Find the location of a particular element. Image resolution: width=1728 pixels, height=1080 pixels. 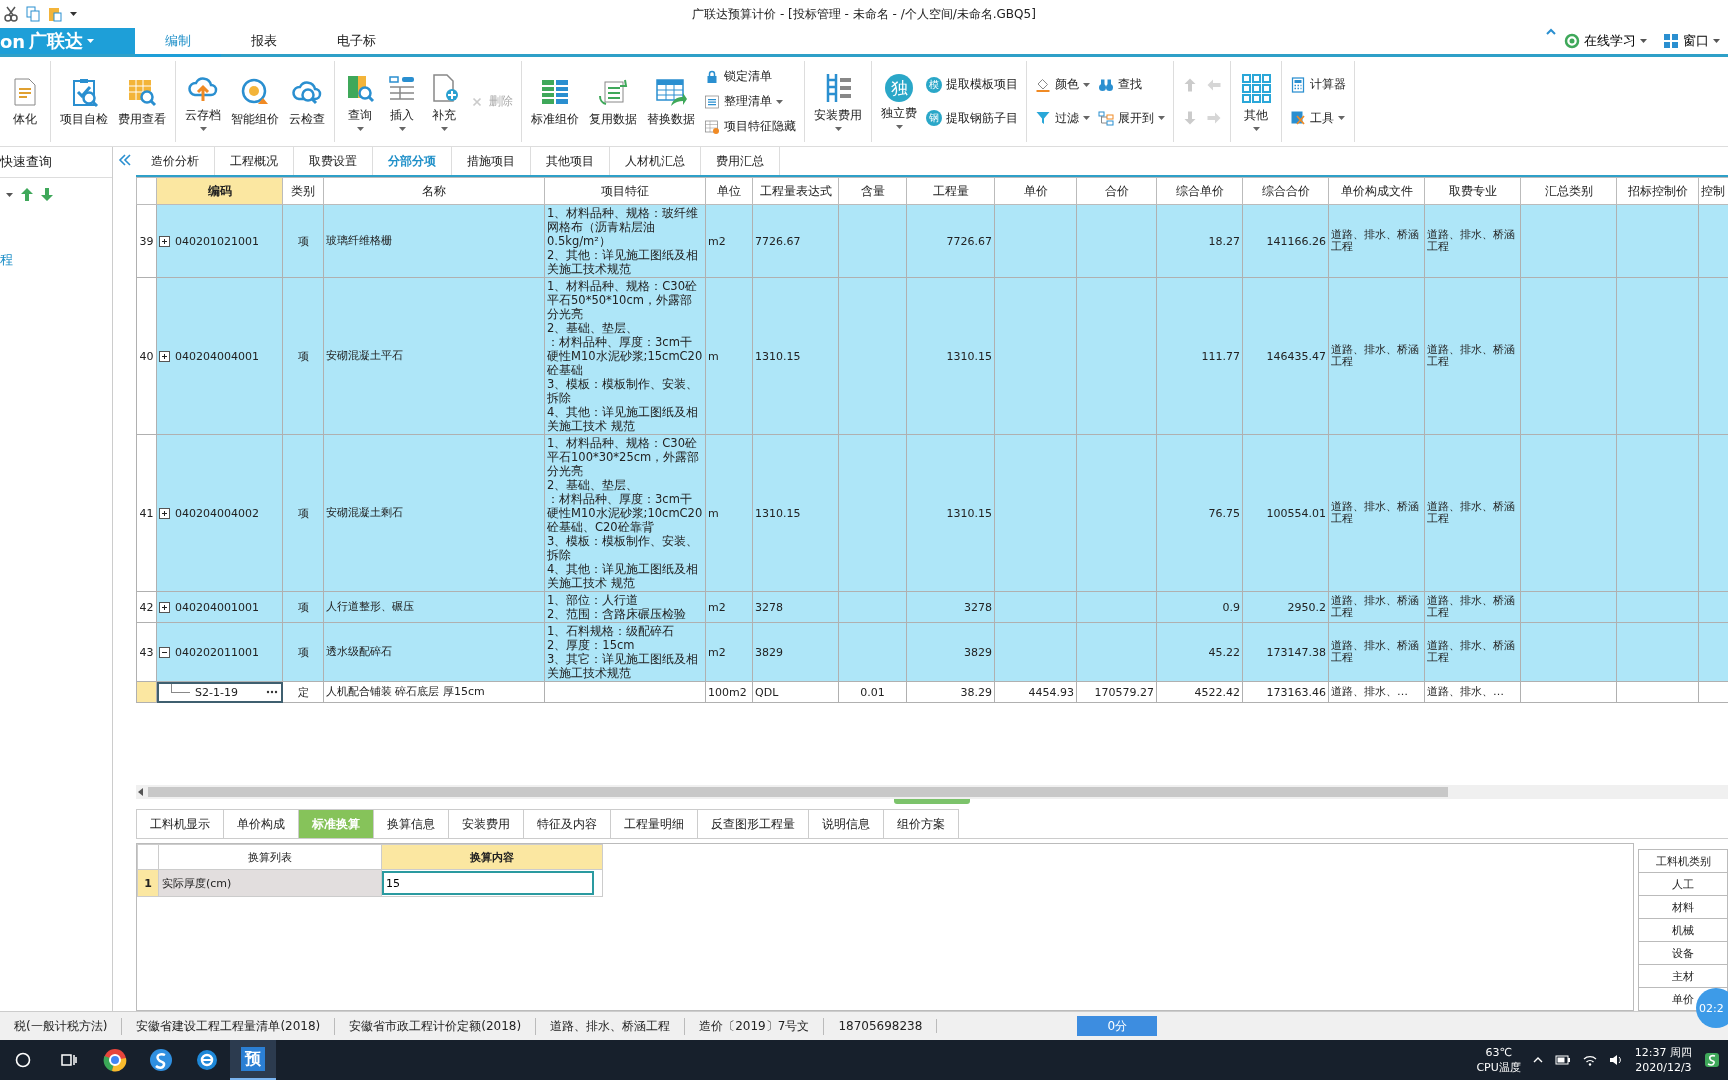

table-cell: 透水级配碎石 is located at coordinates (434, 652).